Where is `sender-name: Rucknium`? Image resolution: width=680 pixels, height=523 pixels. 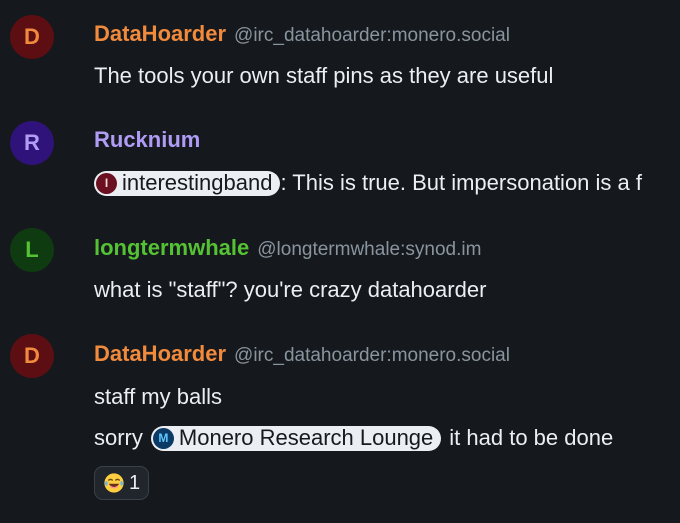 sender-name: Rucknium is located at coordinates (147, 140).